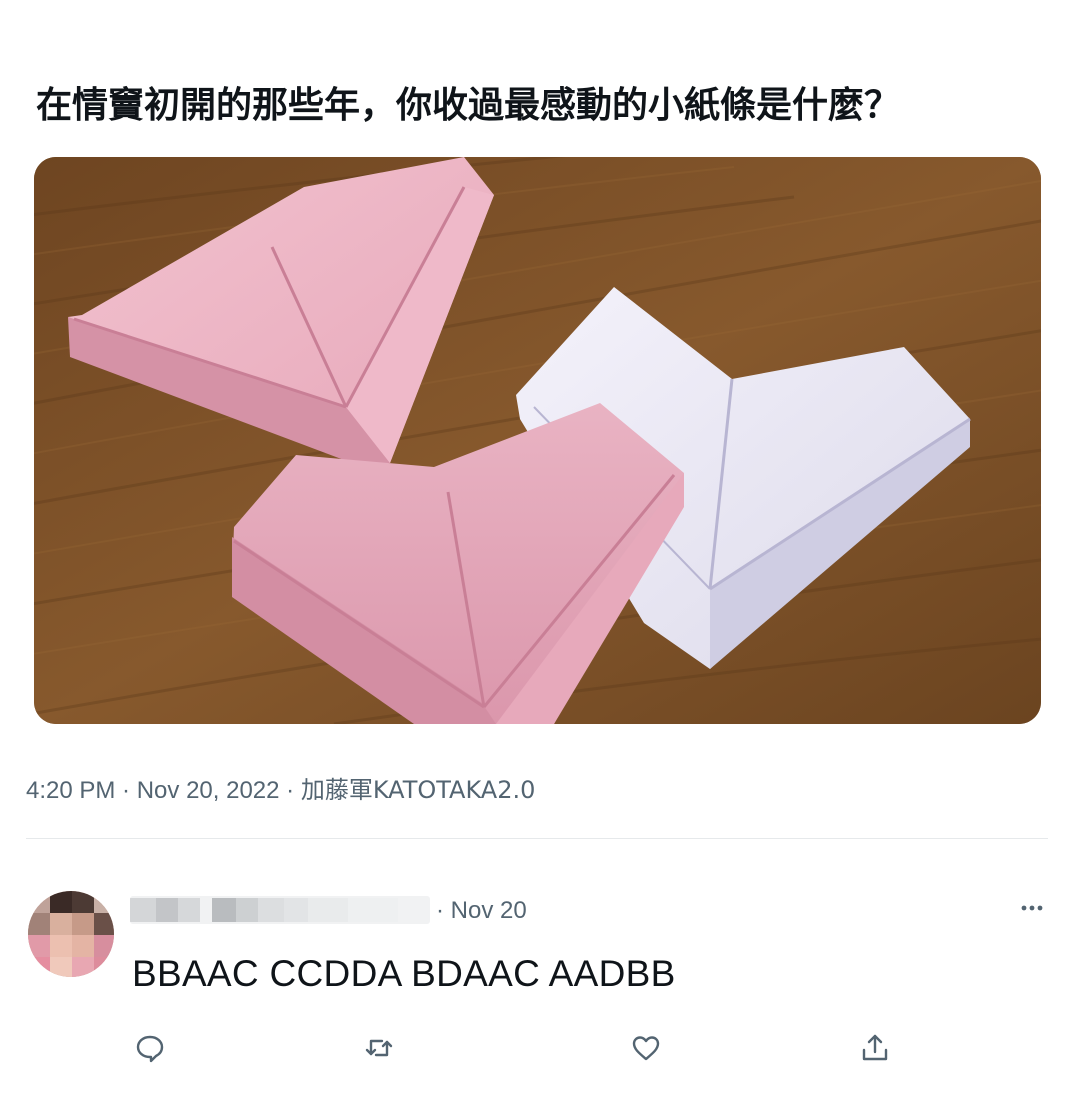 Image resolution: width=1080 pixels, height=1119 pixels. I want to click on reply-username-blurred, so click(280, 910).